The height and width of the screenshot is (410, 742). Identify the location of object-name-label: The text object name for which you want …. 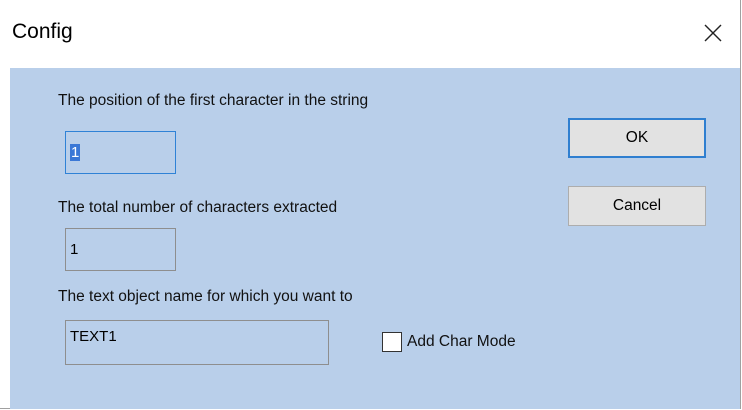
(205, 296).